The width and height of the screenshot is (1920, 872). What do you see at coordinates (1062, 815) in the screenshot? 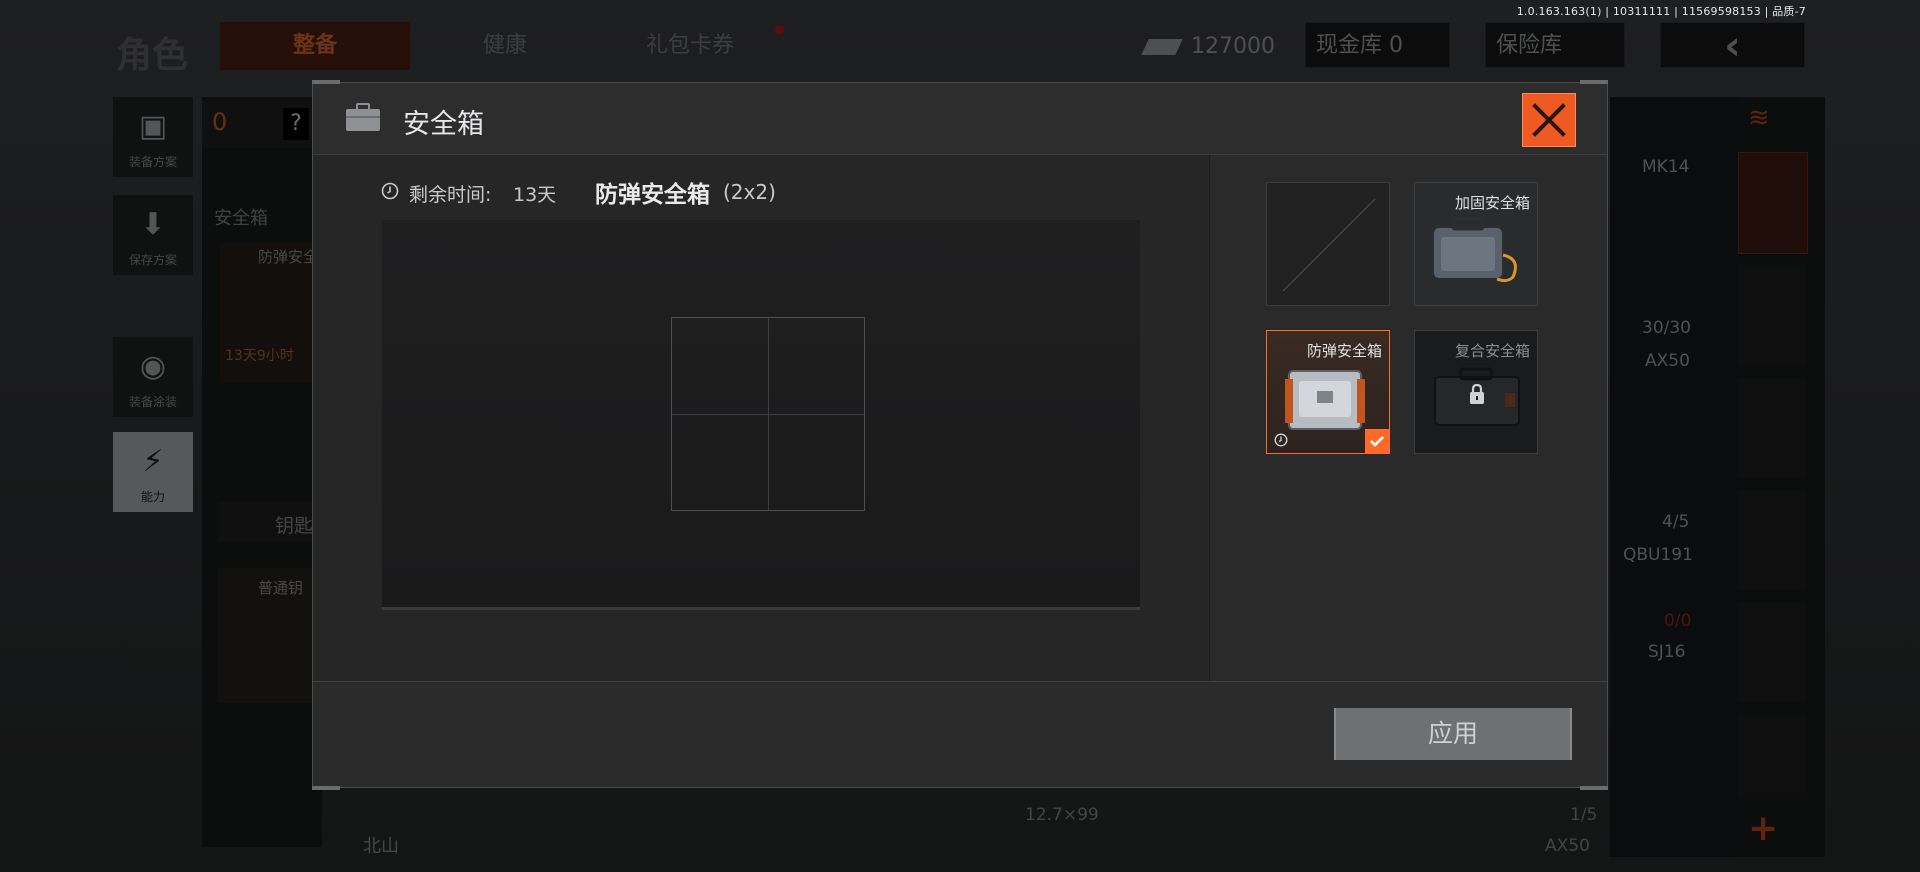
I see `ammo-name: 12.7×99` at bounding box center [1062, 815].